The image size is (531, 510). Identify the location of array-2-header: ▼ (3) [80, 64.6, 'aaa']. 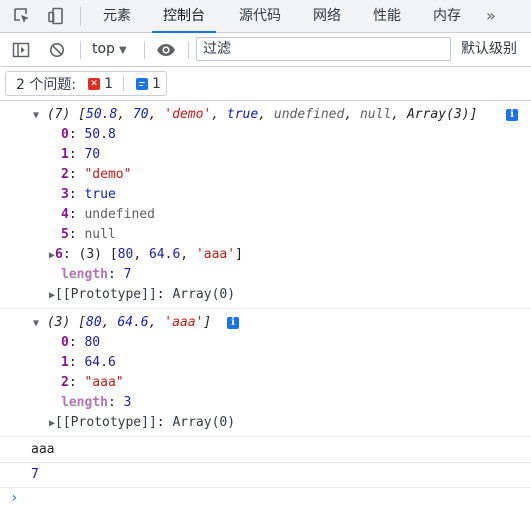
(122, 323).